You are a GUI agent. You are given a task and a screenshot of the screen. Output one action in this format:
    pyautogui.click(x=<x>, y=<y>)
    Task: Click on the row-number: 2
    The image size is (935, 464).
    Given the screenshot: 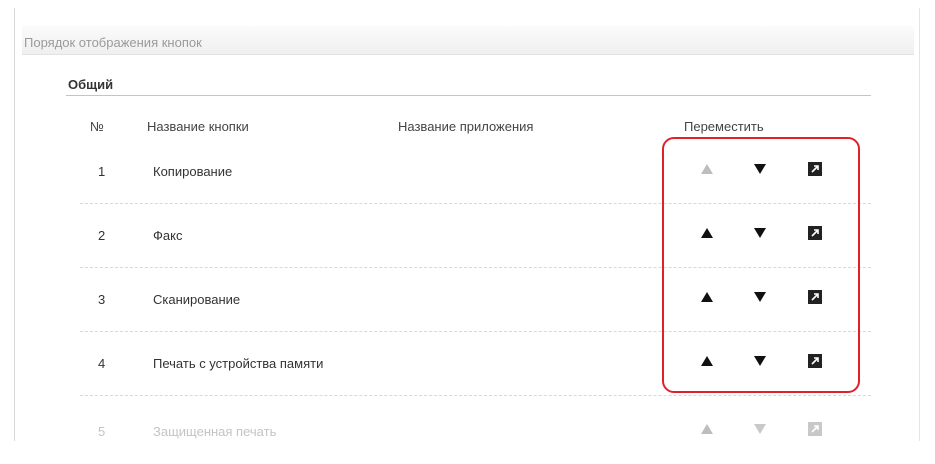 What is the action you would take?
    pyautogui.click(x=102, y=235)
    